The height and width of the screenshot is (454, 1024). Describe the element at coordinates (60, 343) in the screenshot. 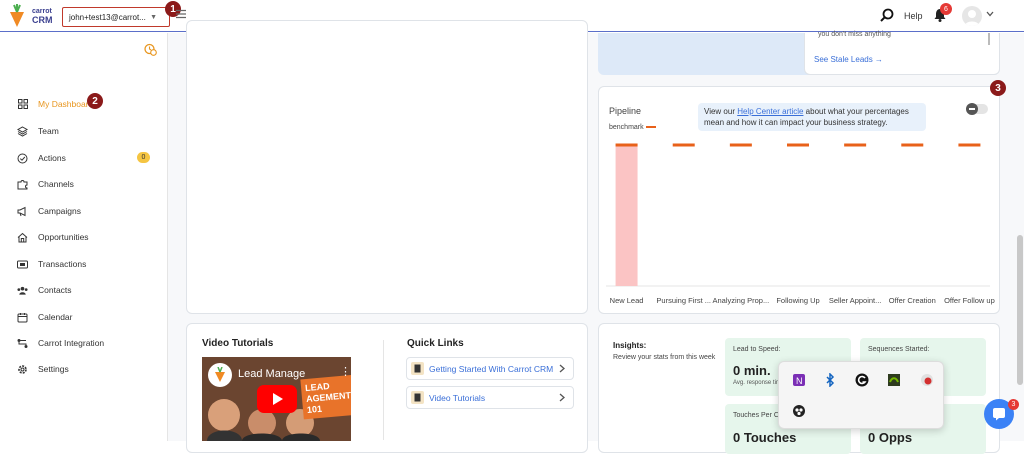

I see `sidebar-item-carrot-integration: Carrot Integration` at that location.